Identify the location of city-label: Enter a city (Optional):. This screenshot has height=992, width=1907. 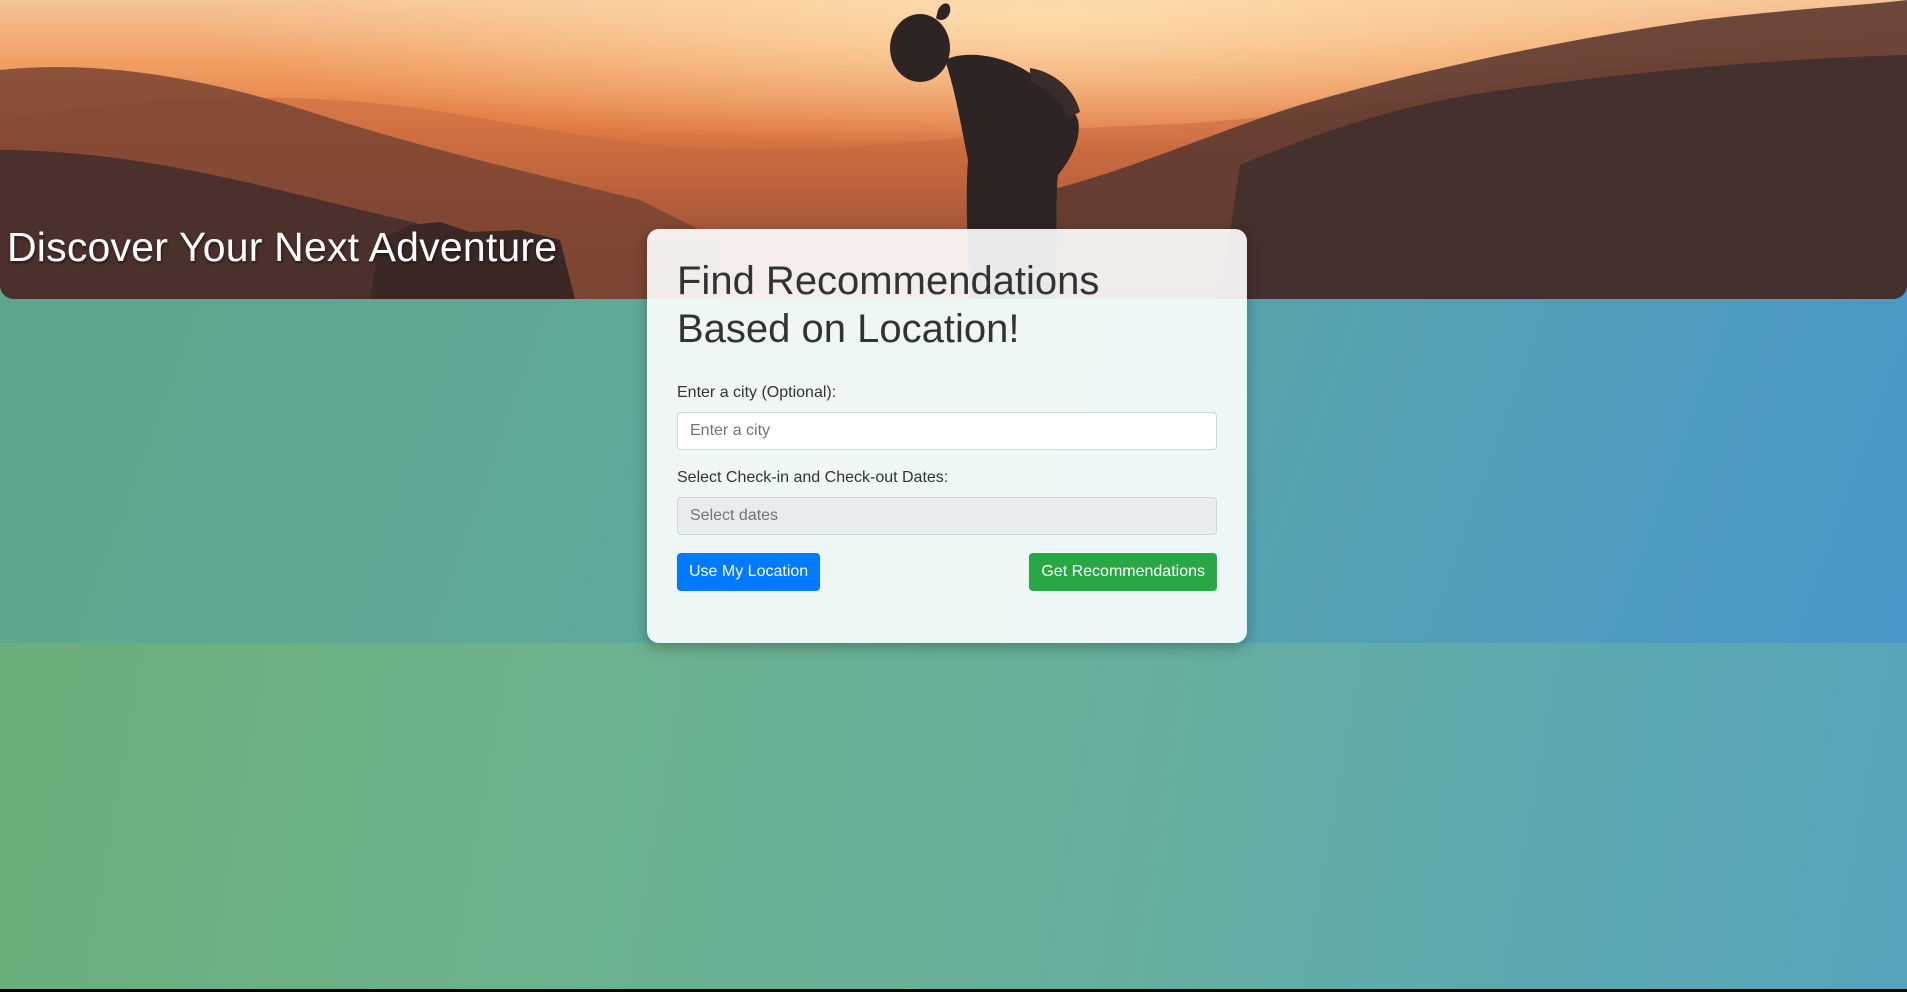
(757, 392).